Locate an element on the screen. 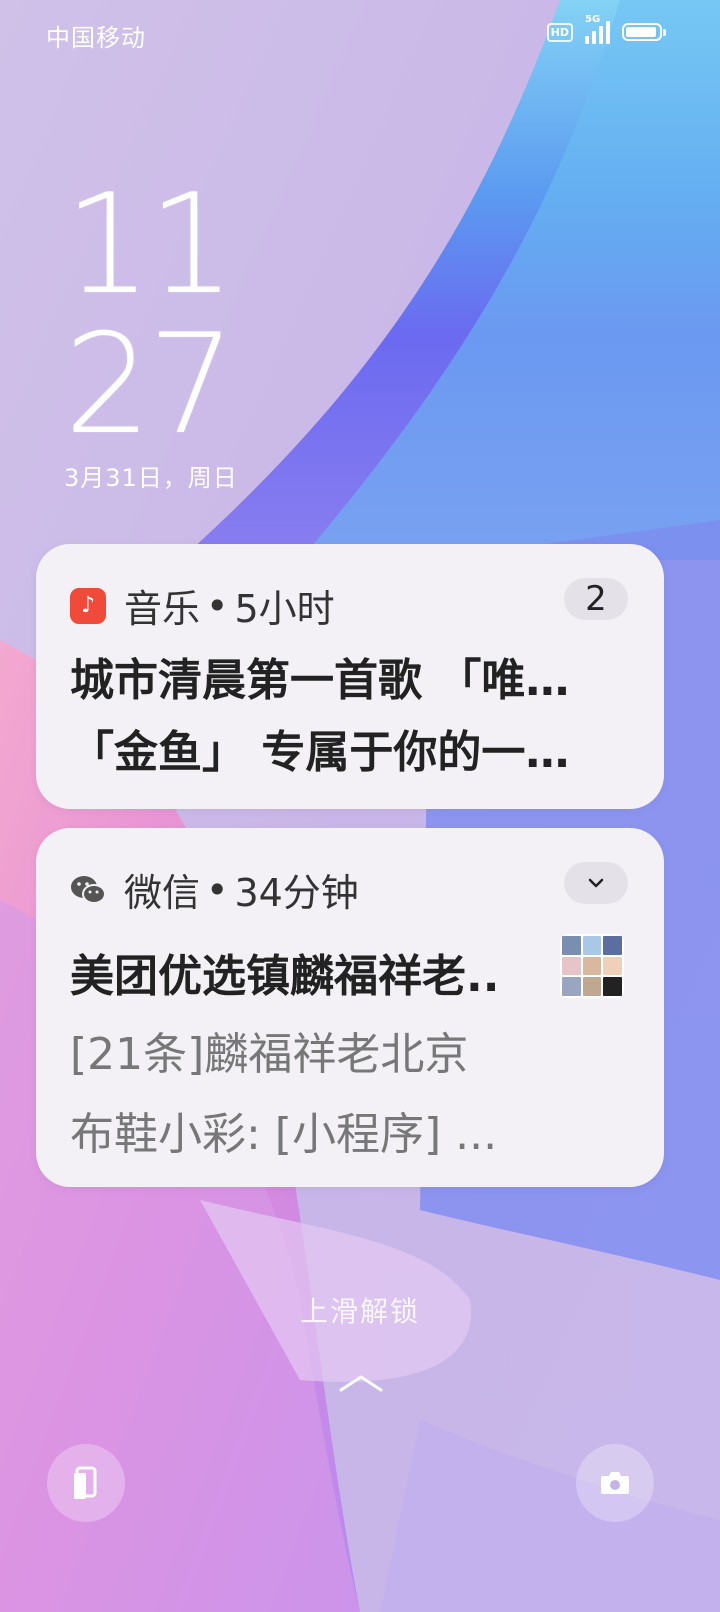 The height and width of the screenshot is (1612, 720). clock-minute: 27 is located at coordinates (150, 384).